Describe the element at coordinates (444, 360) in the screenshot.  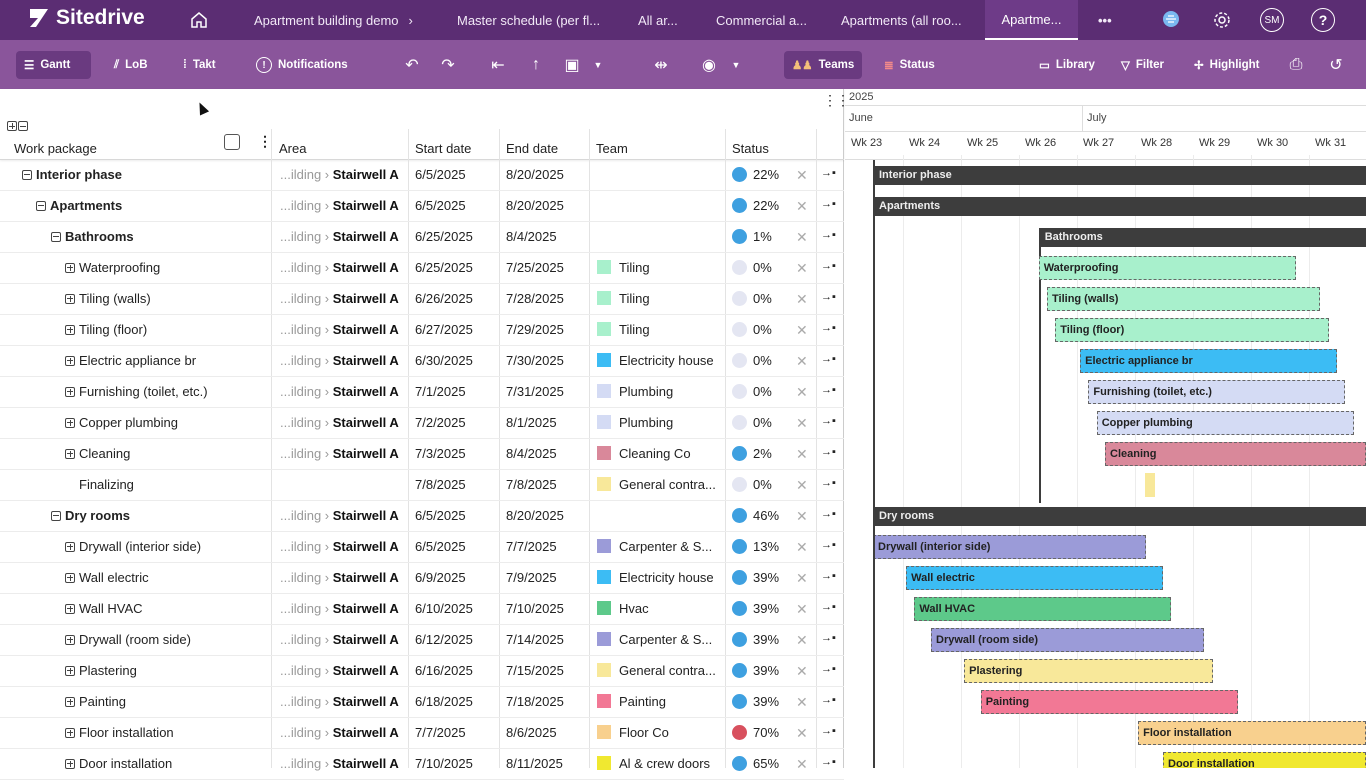
I see `start-date: 6/30/2025` at that location.